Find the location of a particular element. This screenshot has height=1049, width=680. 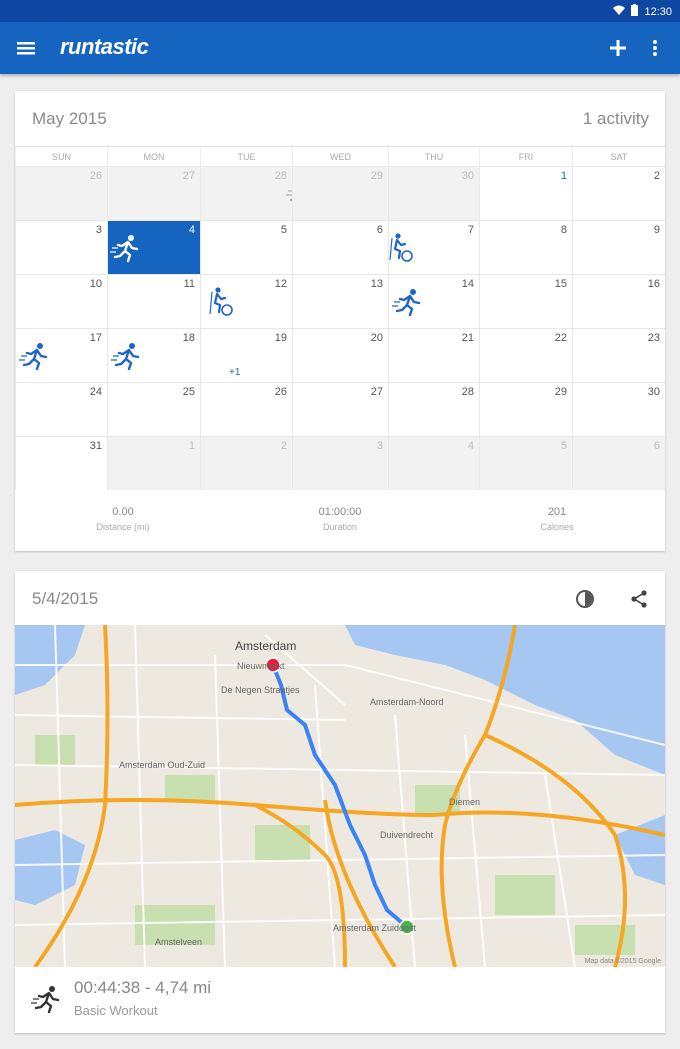

battery-icon is located at coordinates (635, 11).